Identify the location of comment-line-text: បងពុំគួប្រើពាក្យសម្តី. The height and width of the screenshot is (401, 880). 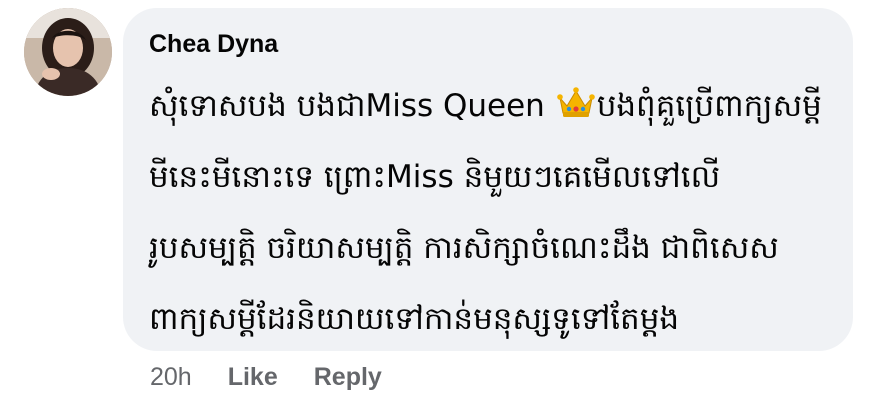
(709, 106).